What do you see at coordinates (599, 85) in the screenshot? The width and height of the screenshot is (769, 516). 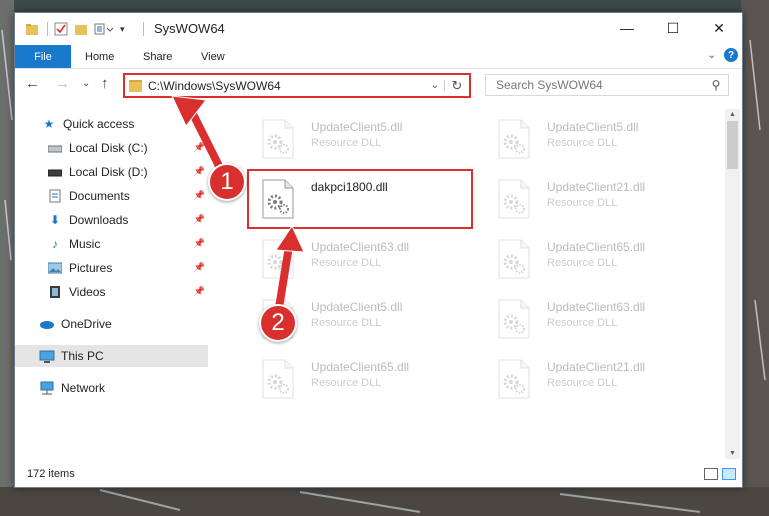 I see `search-input` at bounding box center [599, 85].